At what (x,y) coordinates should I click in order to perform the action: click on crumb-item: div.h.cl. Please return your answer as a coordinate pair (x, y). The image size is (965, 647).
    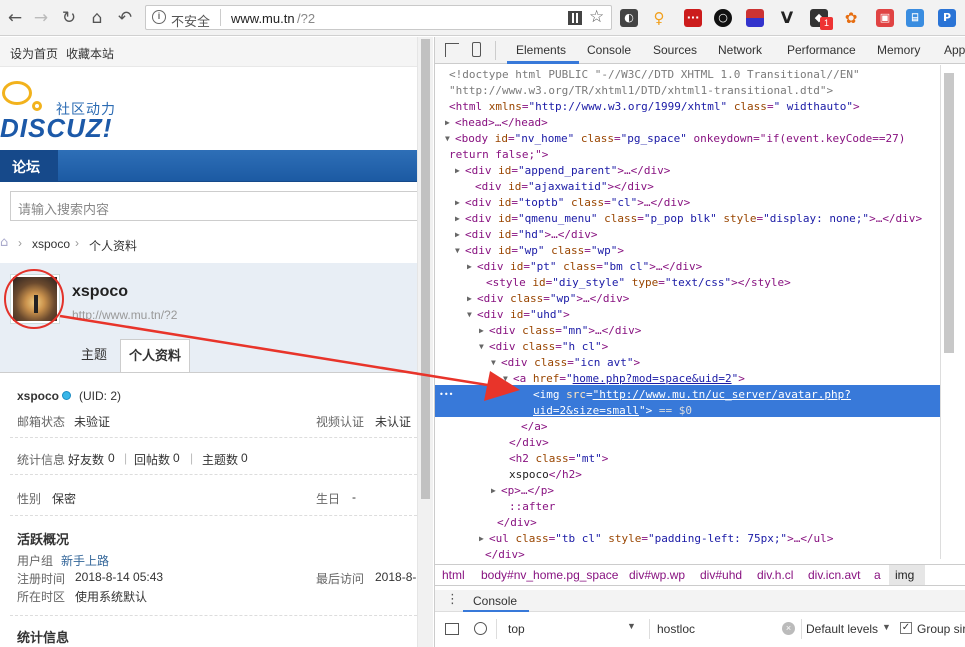
    Looking at the image, I should click on (775, 575).